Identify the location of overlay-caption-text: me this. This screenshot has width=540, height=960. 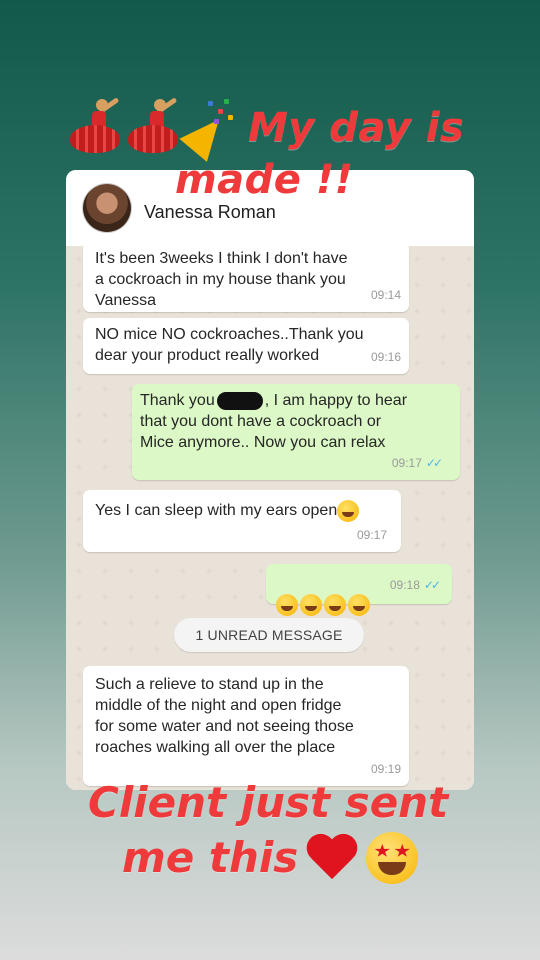
(210, 857).